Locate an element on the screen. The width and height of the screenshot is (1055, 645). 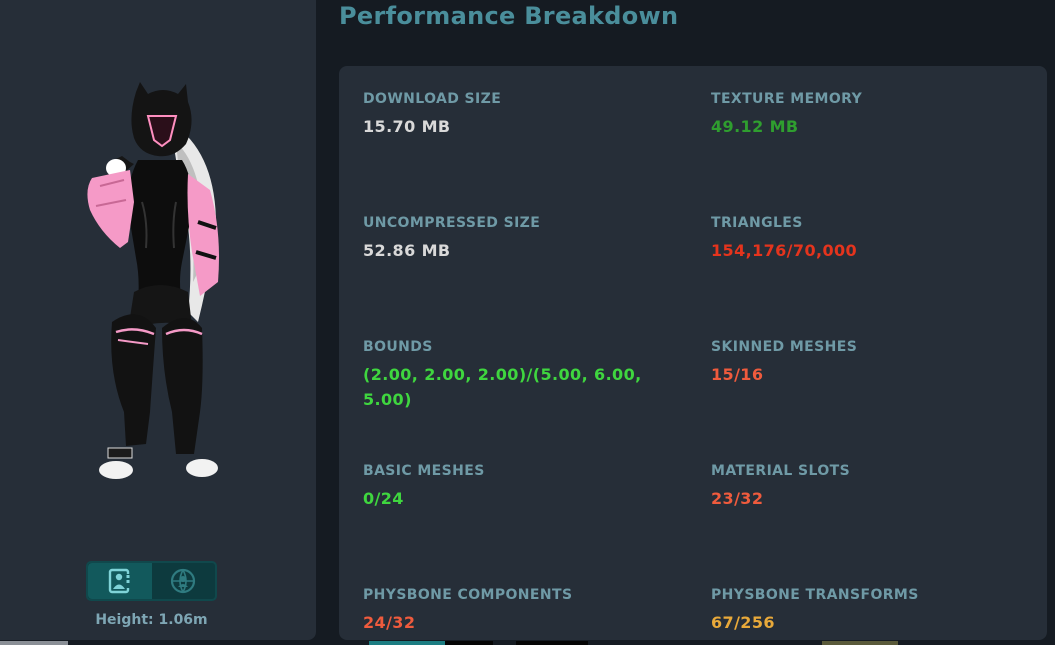
stat-material-slots: MATERIAL SLOTS 23/32 is located at coordinates (861, 487).